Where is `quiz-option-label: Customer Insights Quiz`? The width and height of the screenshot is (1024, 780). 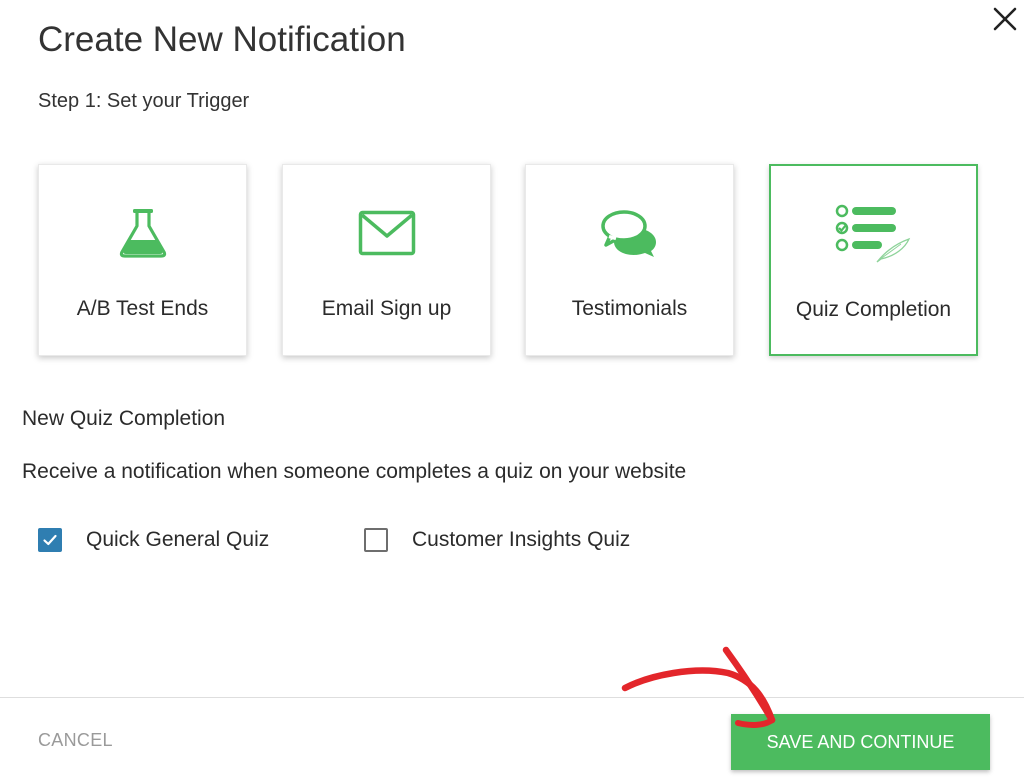 quiz-option-label: Customer Insights Quiz is located at coordinates (521, 539).